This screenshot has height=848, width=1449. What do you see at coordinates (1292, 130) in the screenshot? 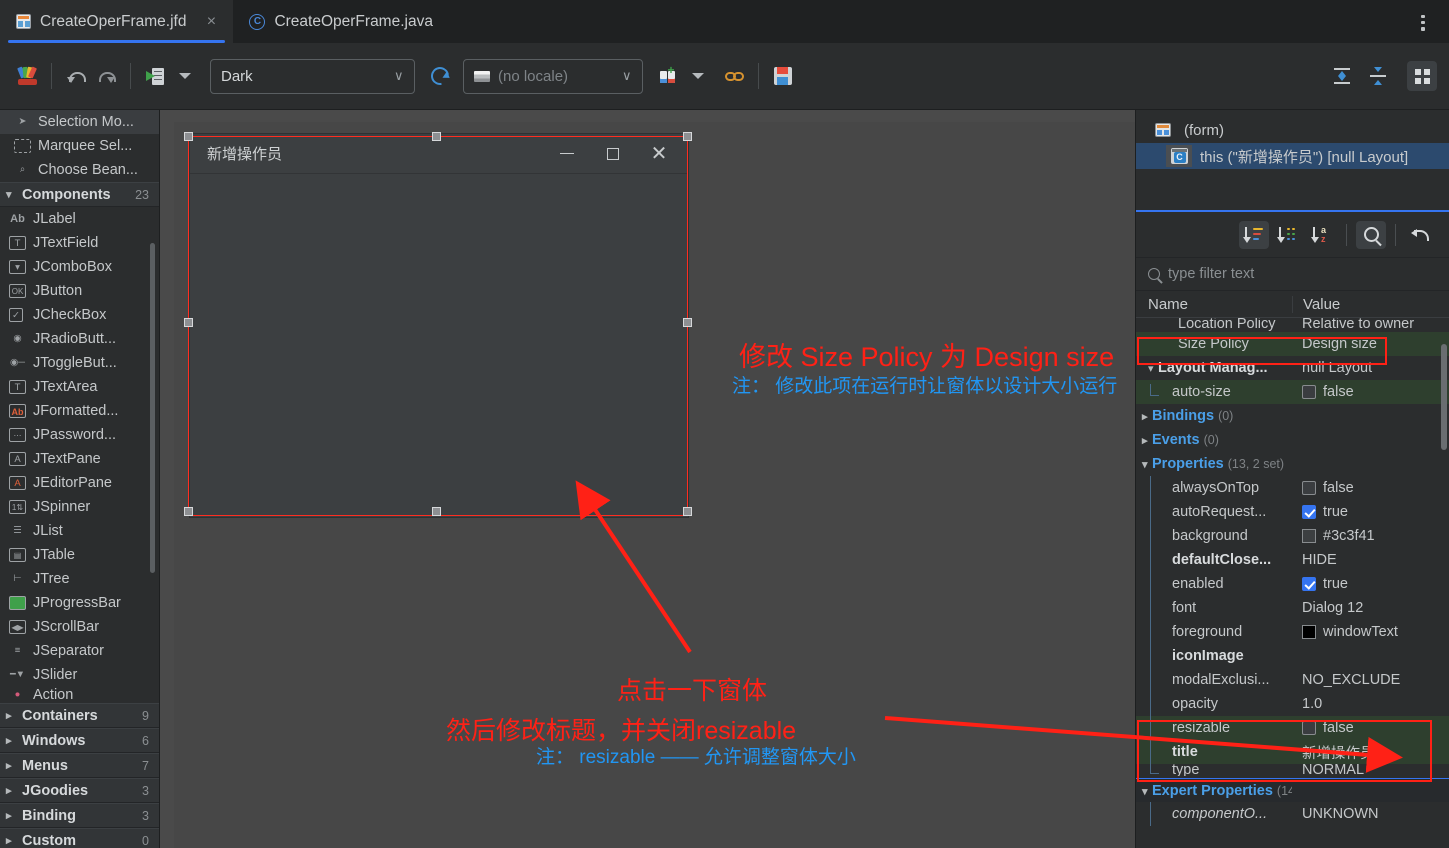
I see `structure-row-form: (form)` at bounding box center [1292, 130].